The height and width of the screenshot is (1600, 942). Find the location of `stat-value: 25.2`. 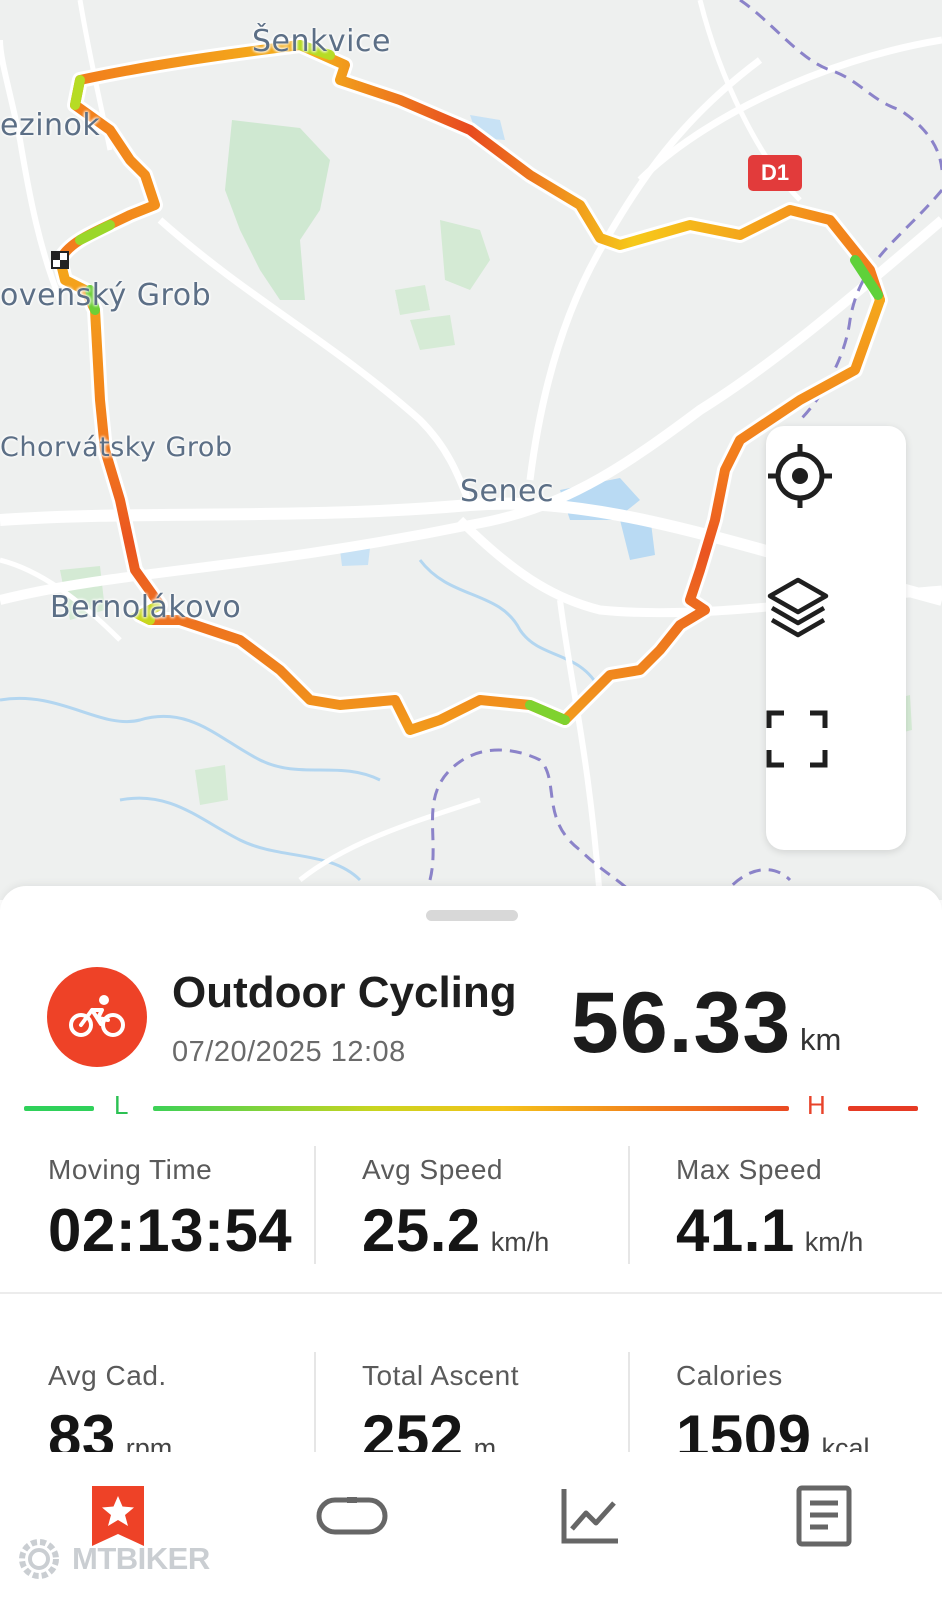

stat-value: 25.2 is located at coordinates (421, 1230).